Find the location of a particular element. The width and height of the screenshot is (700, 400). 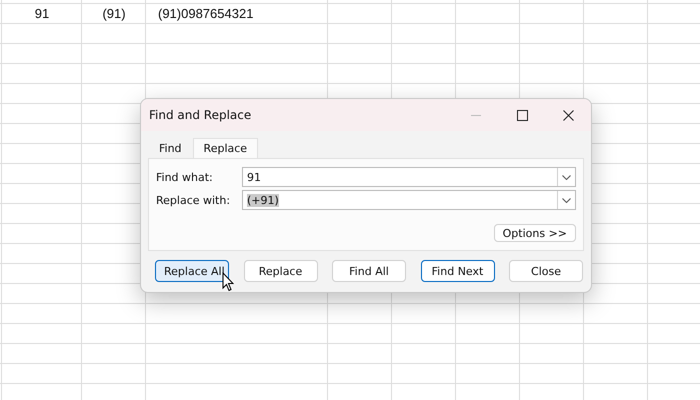

combo-field: 91 is located at coordinates (409, 177).